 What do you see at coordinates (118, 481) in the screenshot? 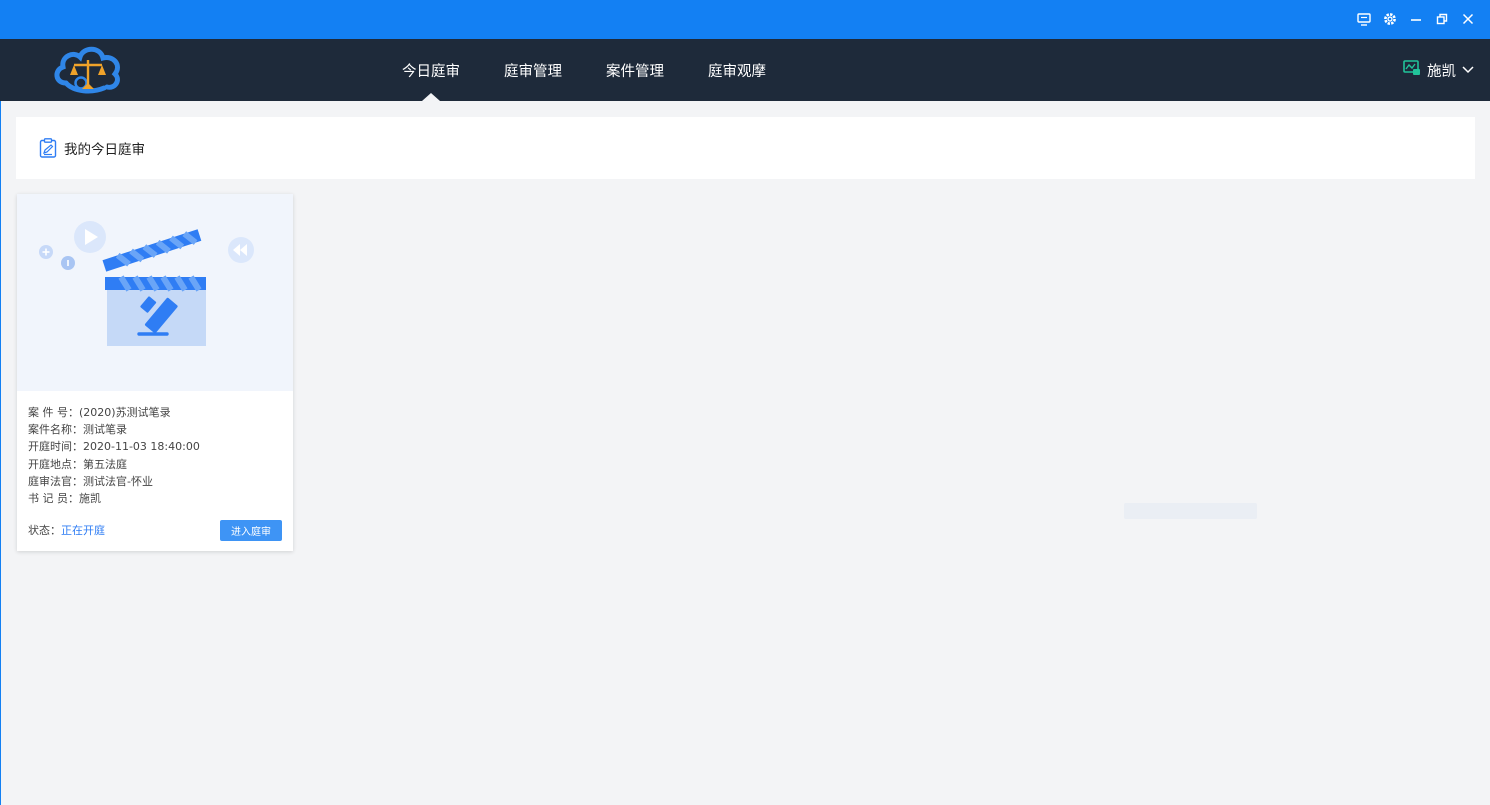
I see `presiding-judge-value: 测试法官-怀业` at bounding box center [118, 481].